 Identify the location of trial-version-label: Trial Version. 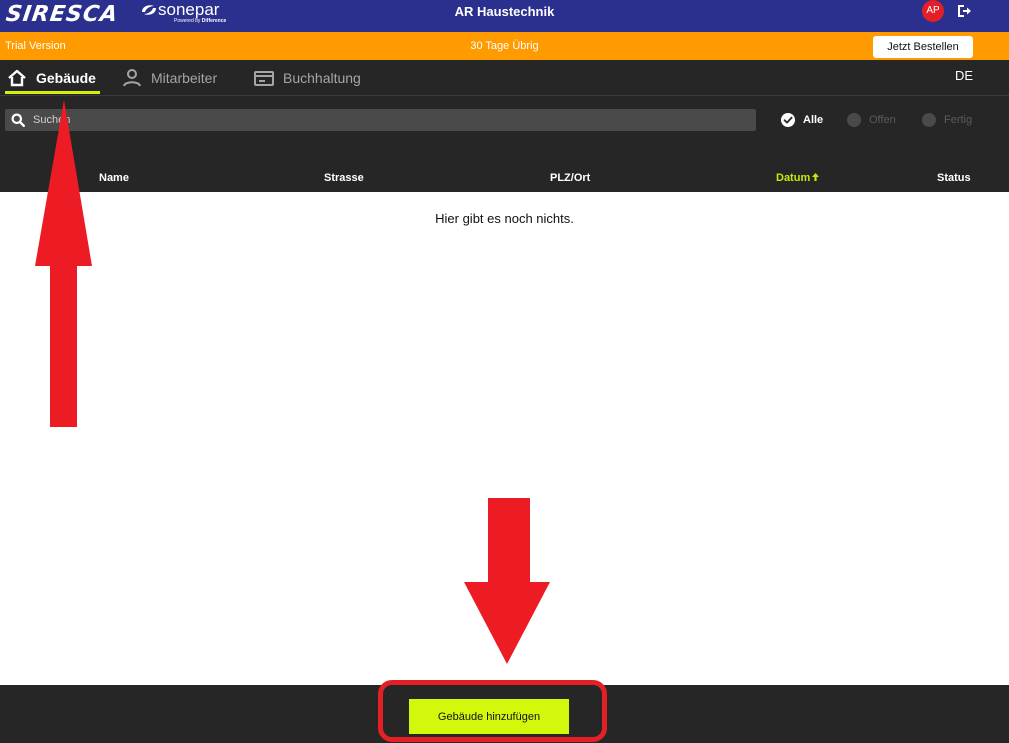
(35, 46).